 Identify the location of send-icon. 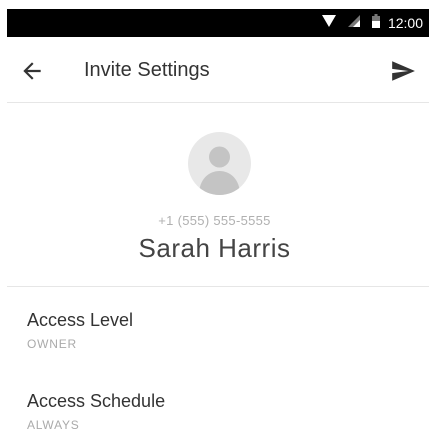
(403, 74).